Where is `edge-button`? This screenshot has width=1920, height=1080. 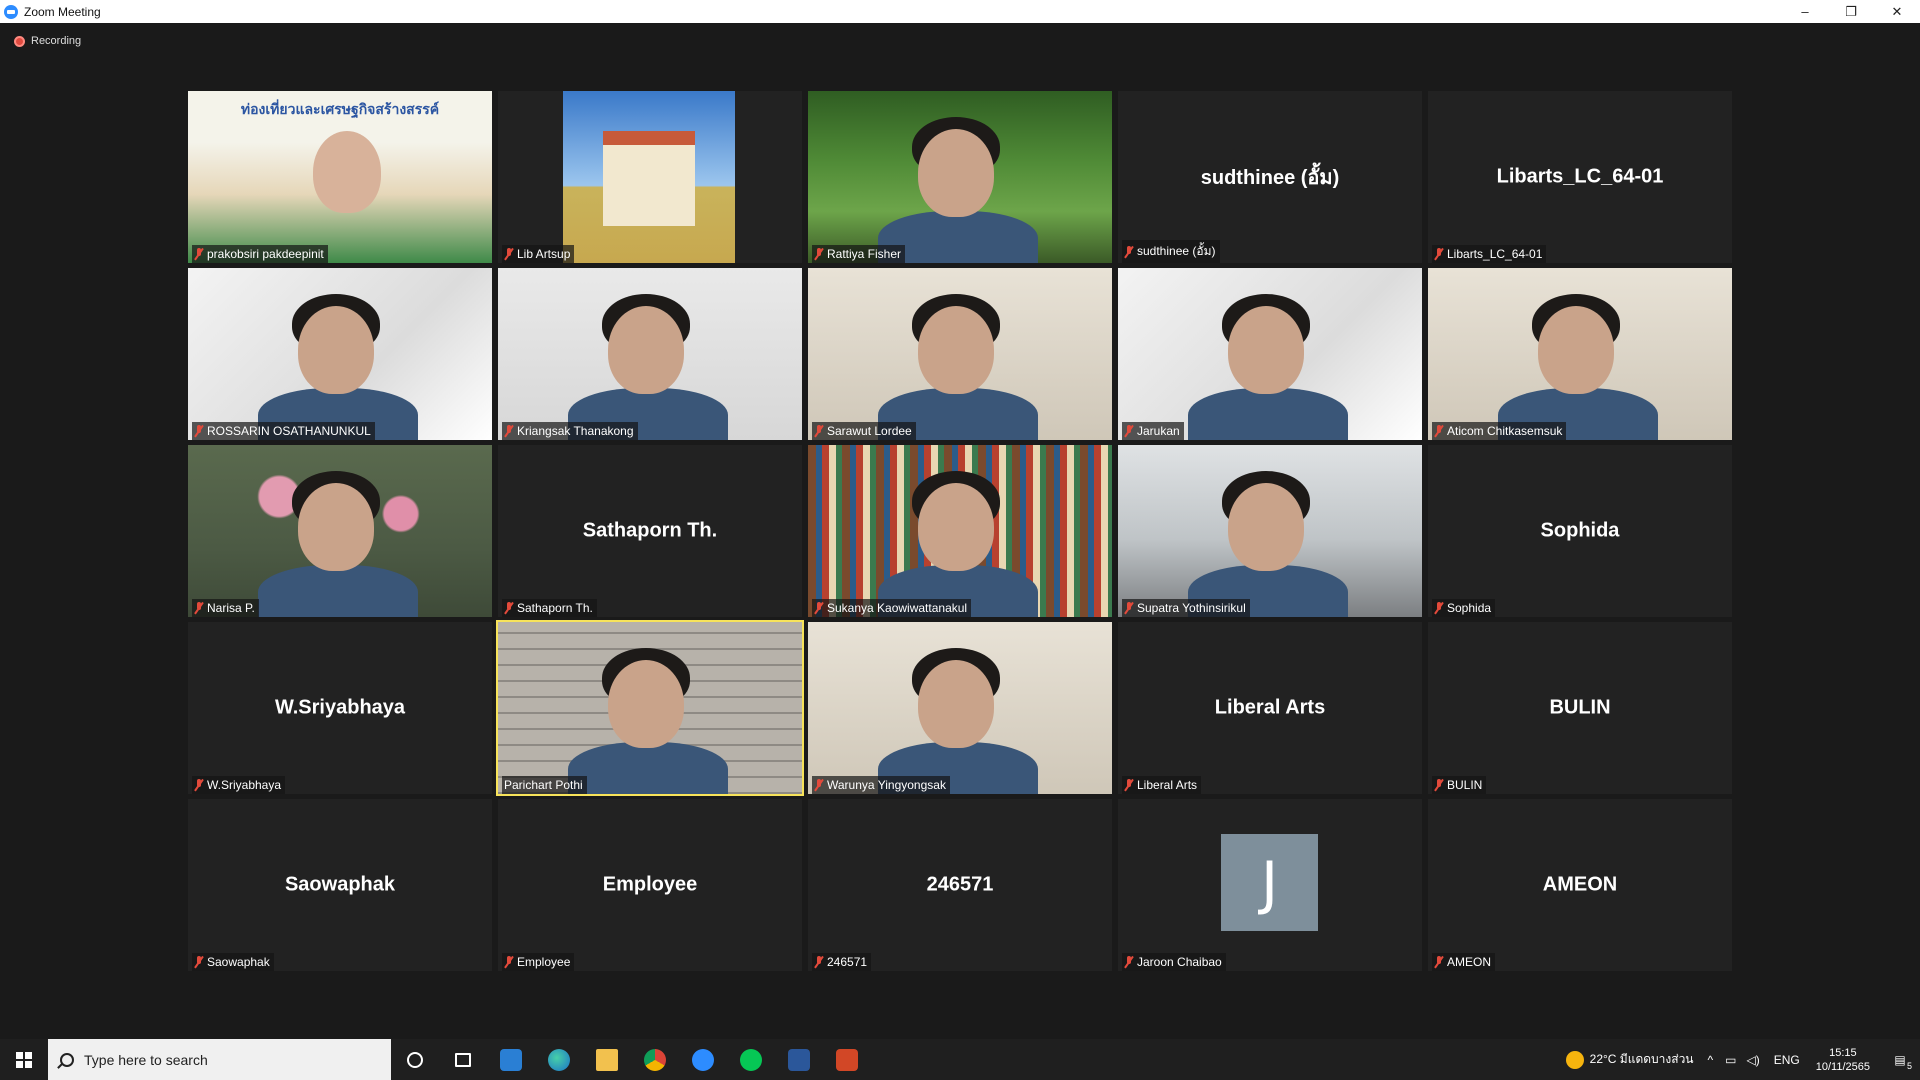
edge-button is located at coordinates (559, 1059).